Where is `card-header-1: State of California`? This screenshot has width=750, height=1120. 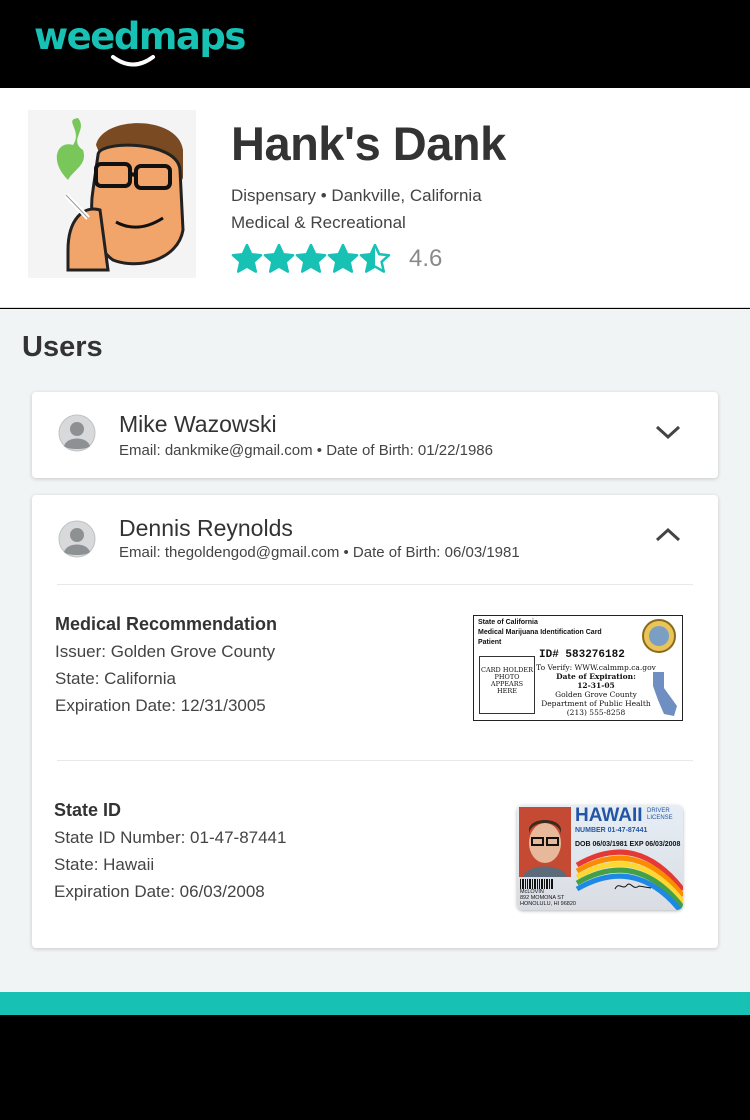 card-header-1: State of California is located at coordinates (508, 622).